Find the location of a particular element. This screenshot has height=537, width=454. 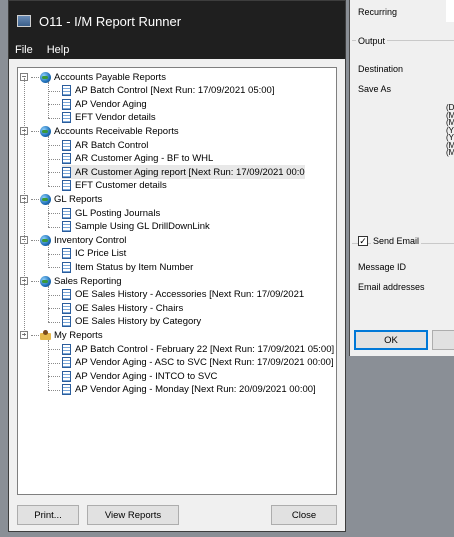

report-item-label: OE Sales History - Chairs is located at coordinates (129, 308).